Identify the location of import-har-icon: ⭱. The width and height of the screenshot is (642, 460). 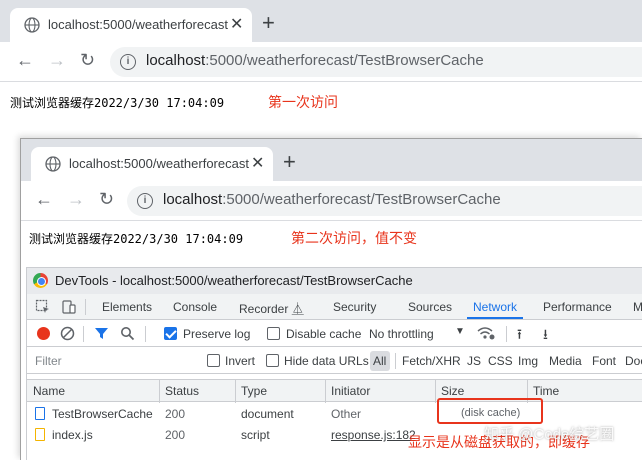
(519, 336).